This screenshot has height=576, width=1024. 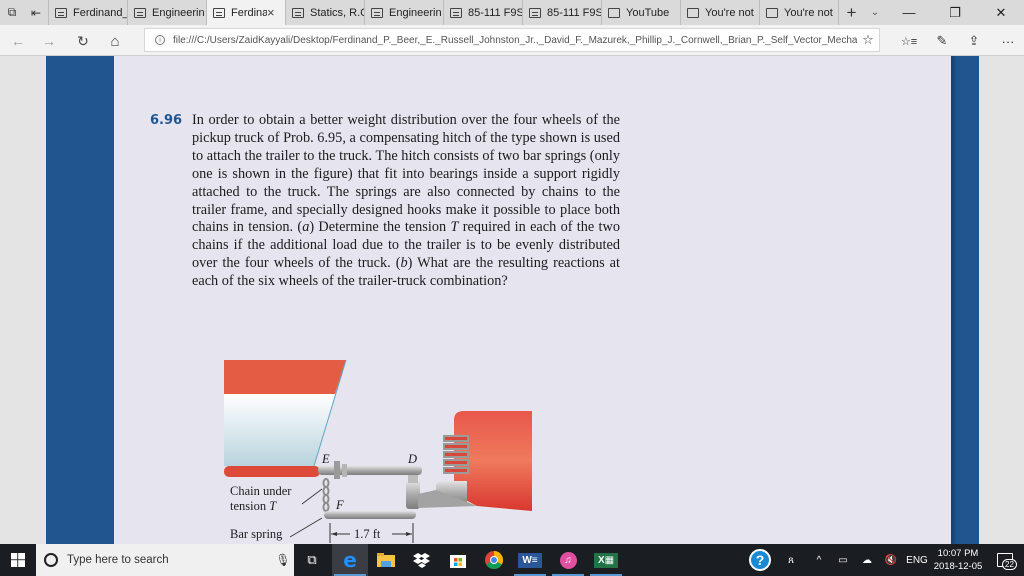 I want to click on tab-engineering-1: Engineerin, so click(x=166, y=12).